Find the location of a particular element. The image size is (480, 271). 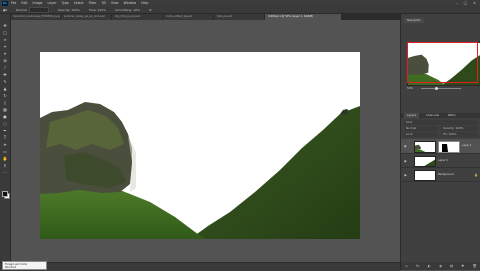

blur-icon: ● is located at coordinates (5, 116).